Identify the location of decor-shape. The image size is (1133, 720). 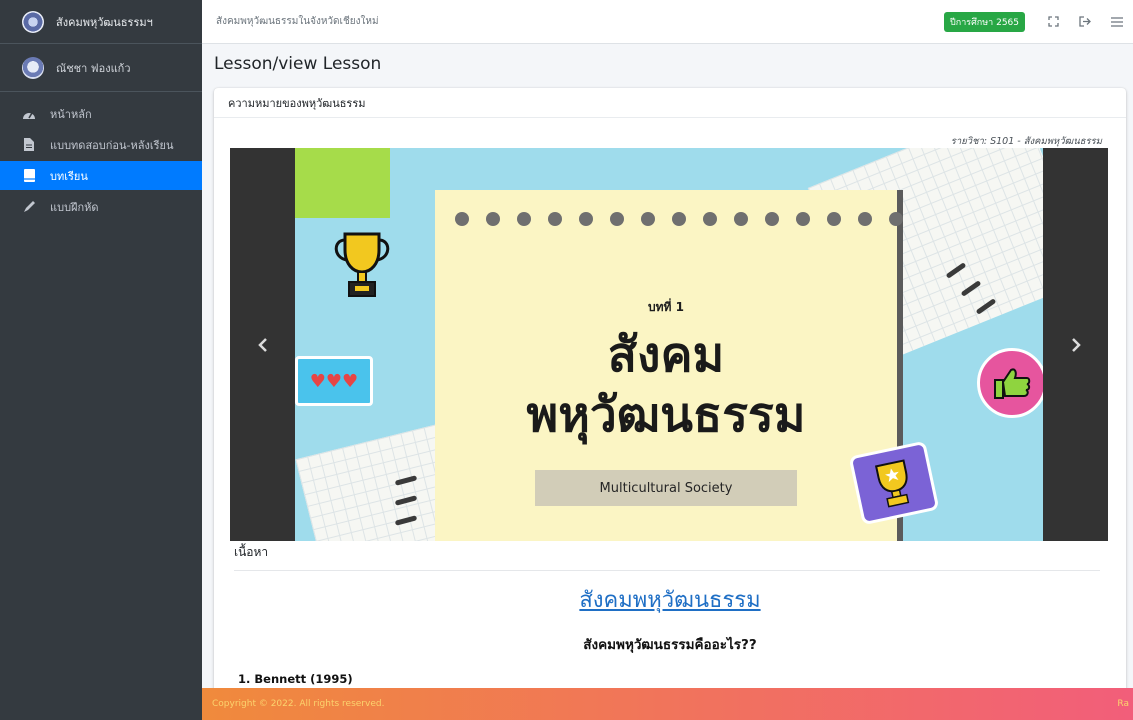
(342, 183).